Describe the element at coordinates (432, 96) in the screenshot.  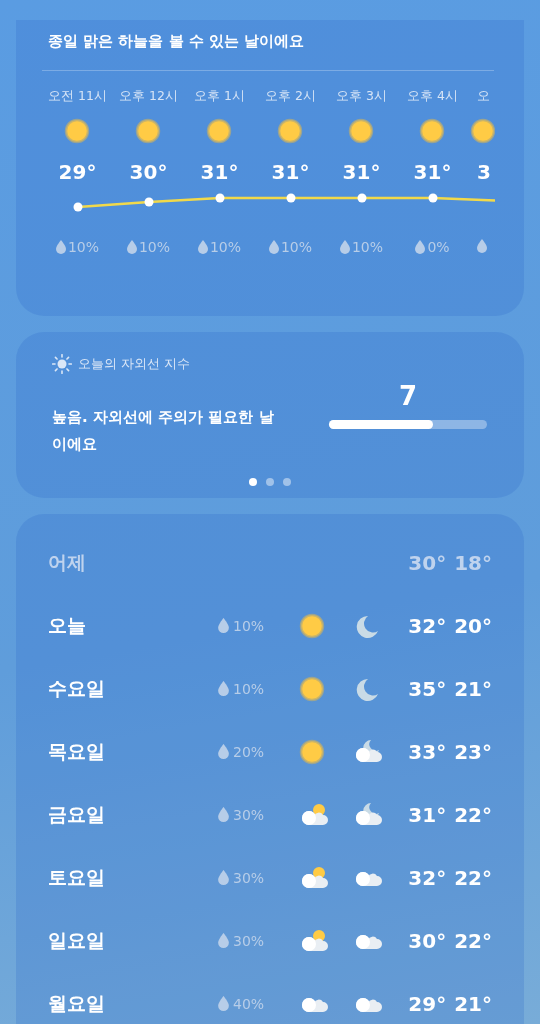
I see `hour-label: 오후 4시` at that location.